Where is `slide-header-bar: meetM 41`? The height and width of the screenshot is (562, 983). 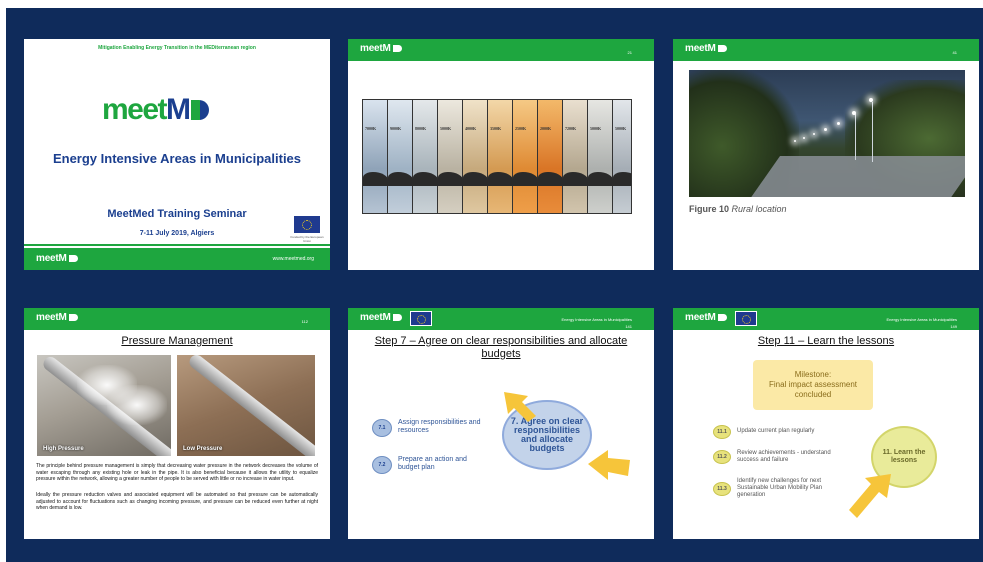
slide-header-bar: meetM 41 is located at coordinates (826, 50).